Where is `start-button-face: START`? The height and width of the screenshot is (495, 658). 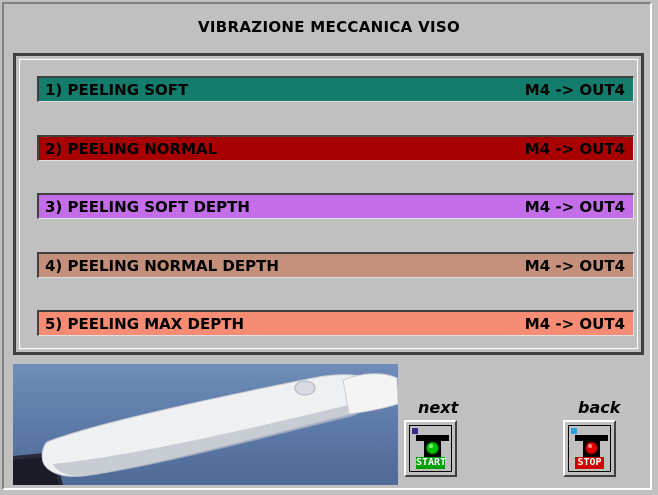
start-button-face: START is located at coordinates (430, 448).